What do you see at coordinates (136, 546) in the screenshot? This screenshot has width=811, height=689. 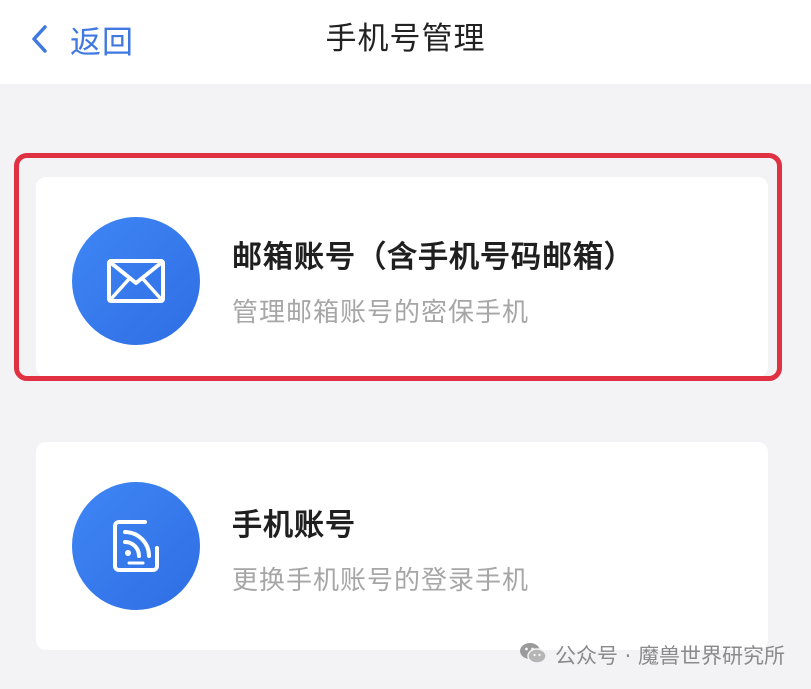 I see `phone-signal-icon` at bounding box center [136, 546].